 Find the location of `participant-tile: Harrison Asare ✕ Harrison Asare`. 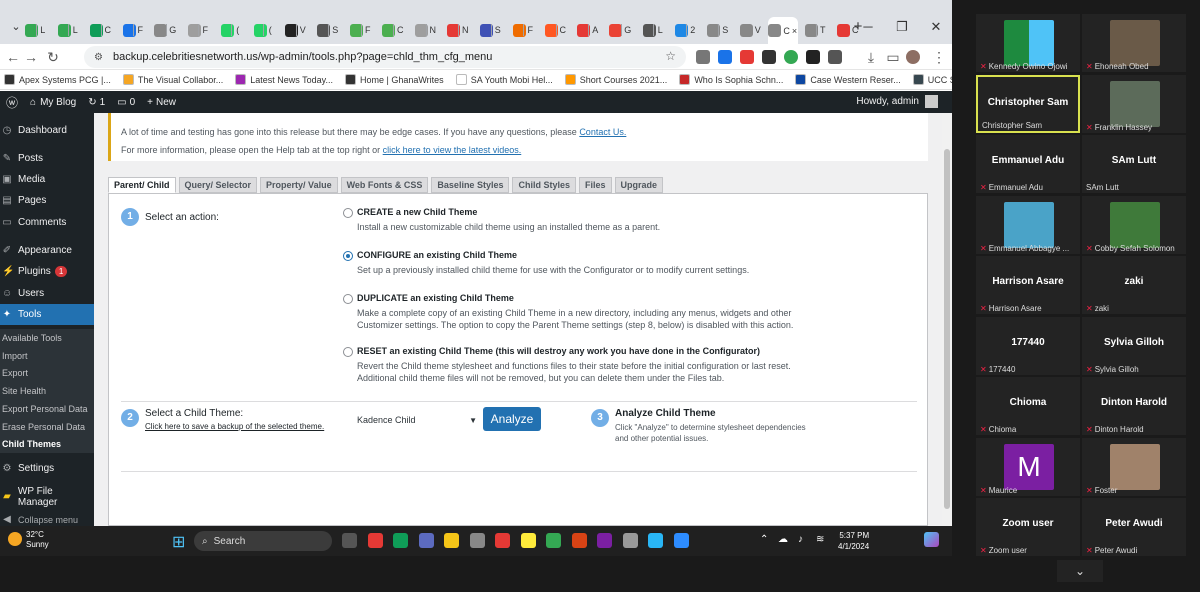

participant-tile: Harrison Asare ✕ Harrison Asare is located at coordinates (1028, 285).